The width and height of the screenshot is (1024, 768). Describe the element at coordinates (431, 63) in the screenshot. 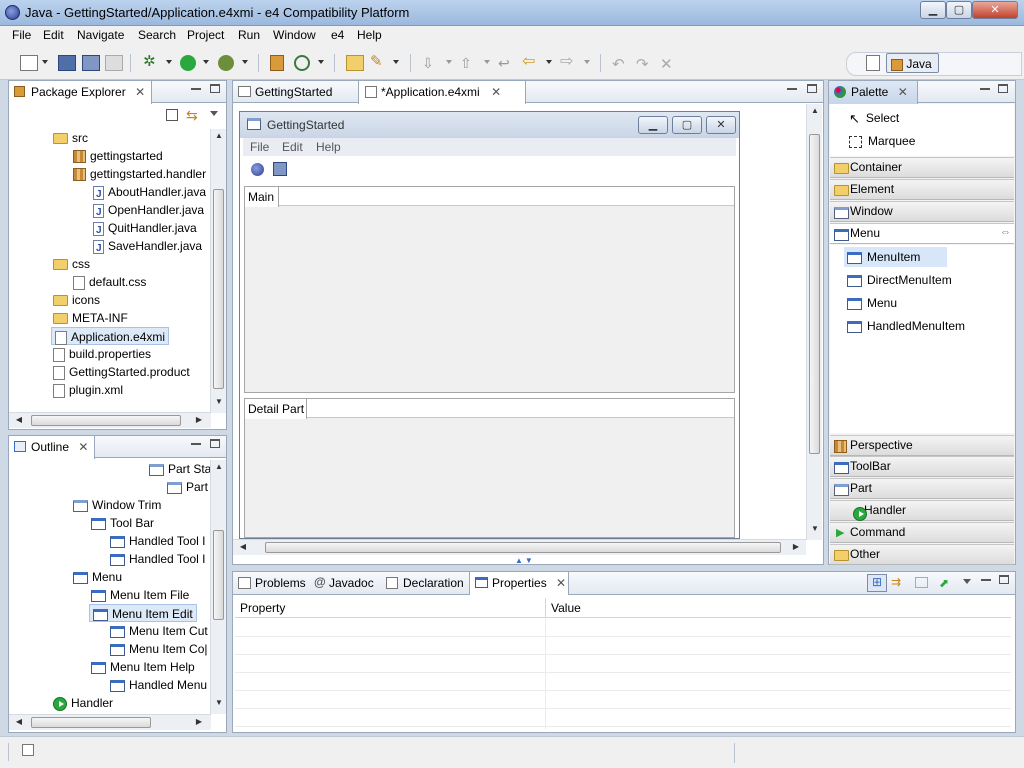

I see `next-annotation-icon: ⇩` at that location.